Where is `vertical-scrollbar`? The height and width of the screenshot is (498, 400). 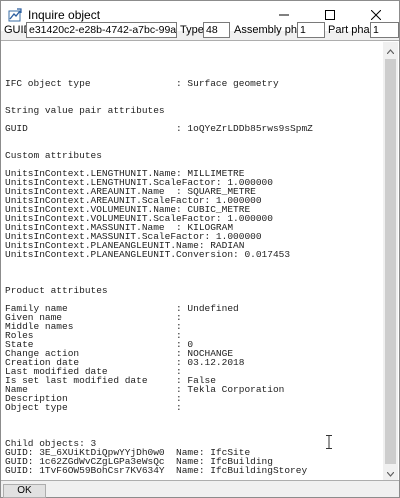 vertical-scrollbar is located at coordinates (390, 261).